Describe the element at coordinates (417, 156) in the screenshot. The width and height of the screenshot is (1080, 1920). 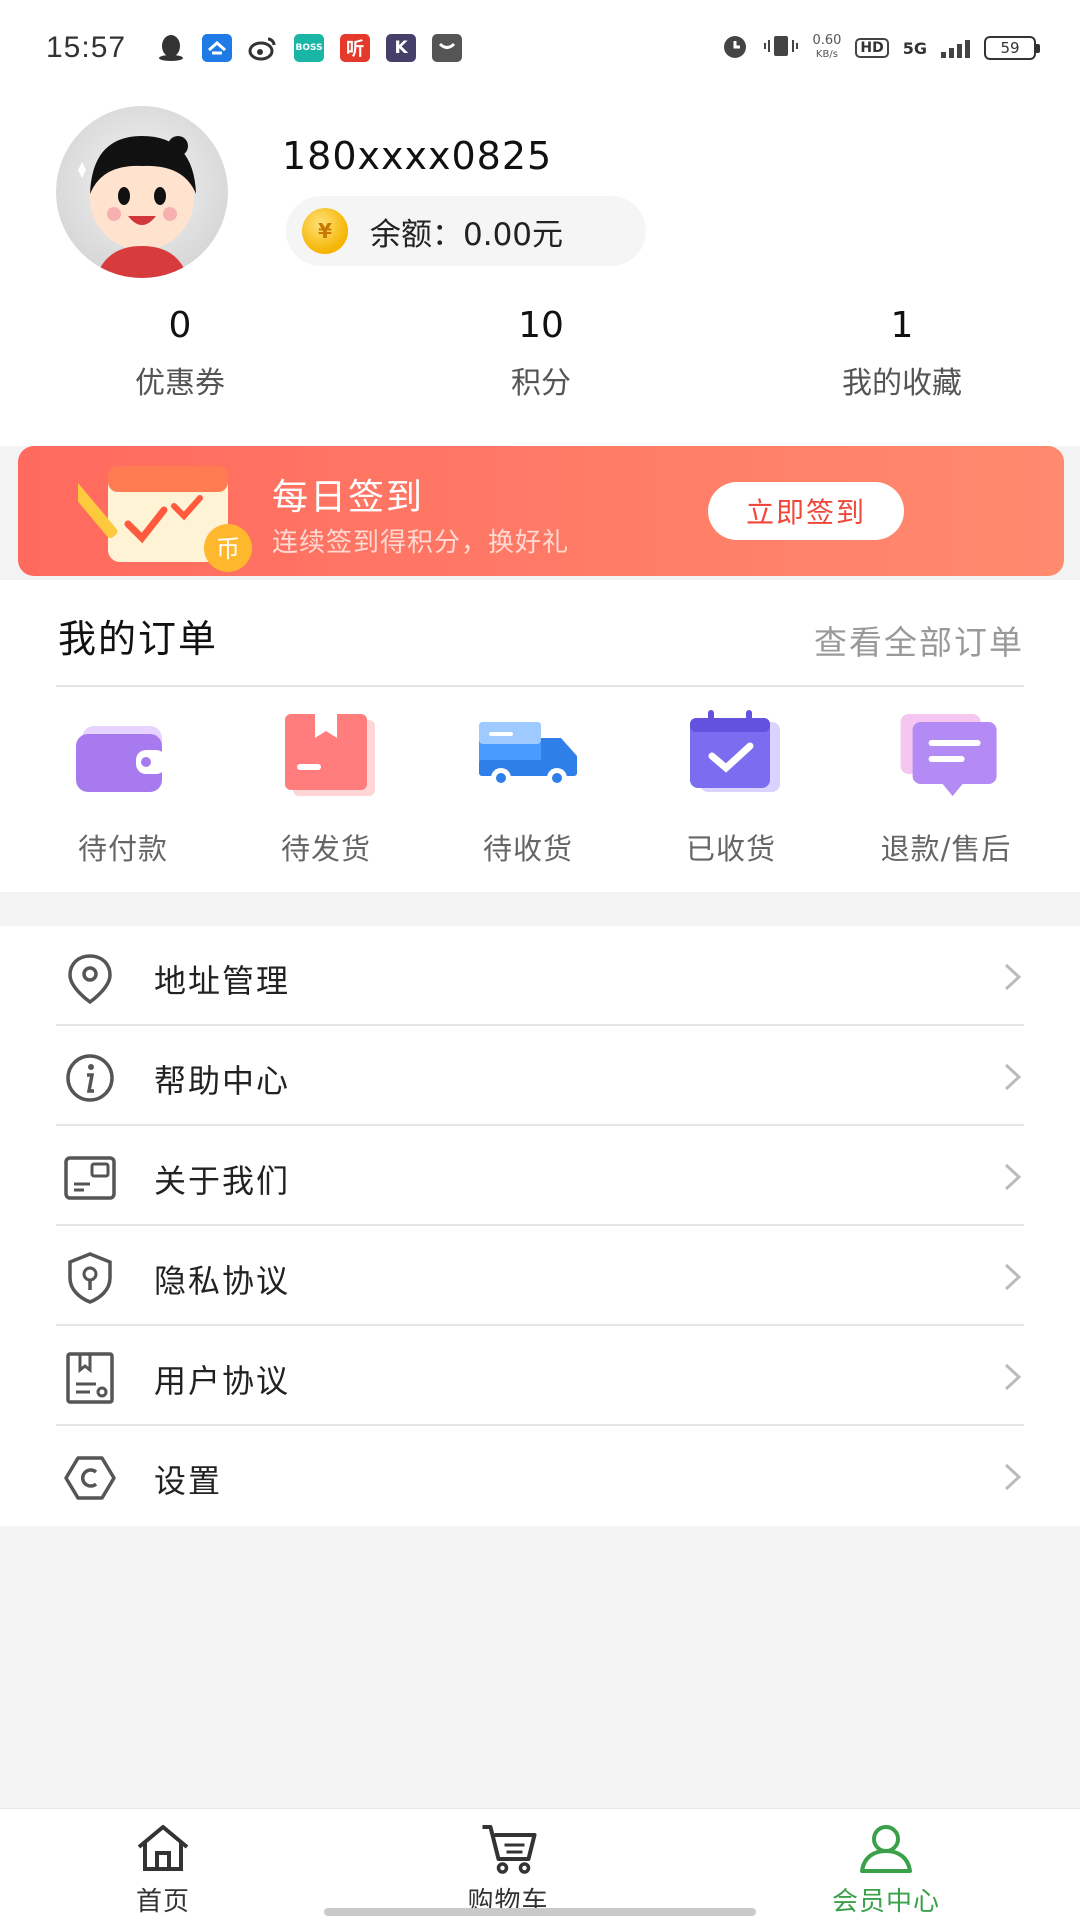
I see `user-phone: 180xxxx0825` at that location.